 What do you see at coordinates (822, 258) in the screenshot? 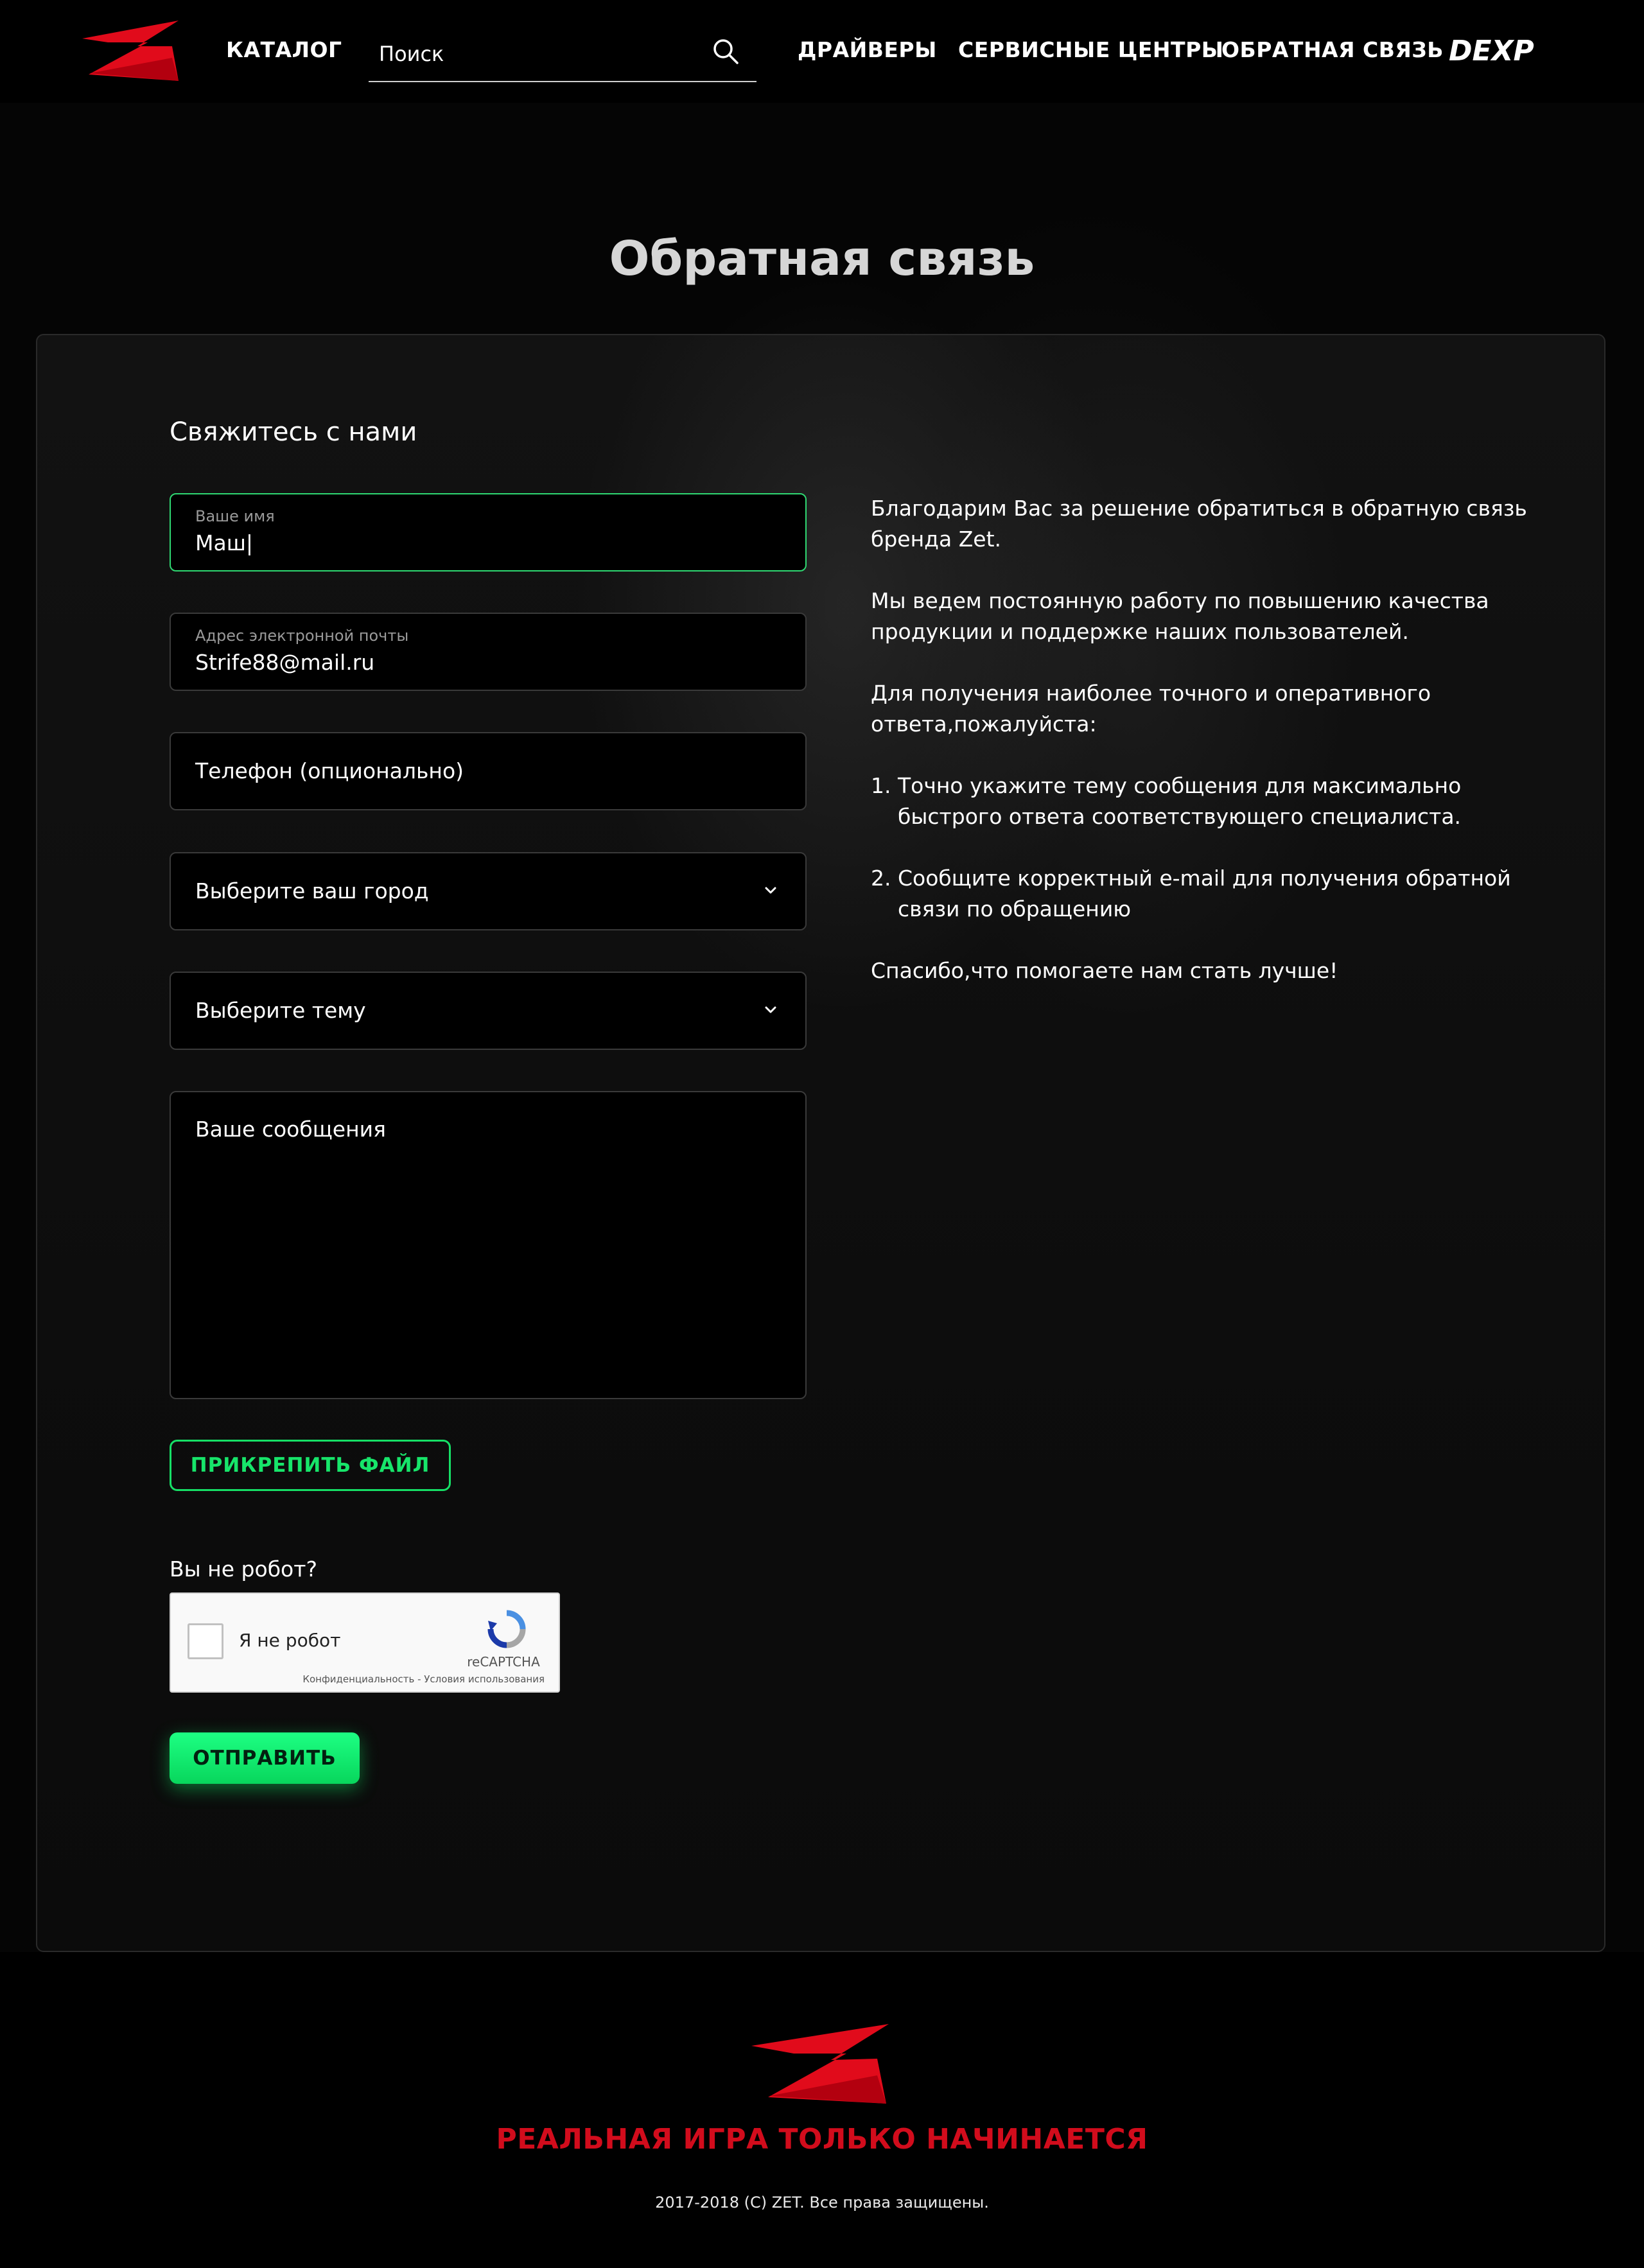
I see `page-title: Обратная связь` at bounding box center [822, 258].